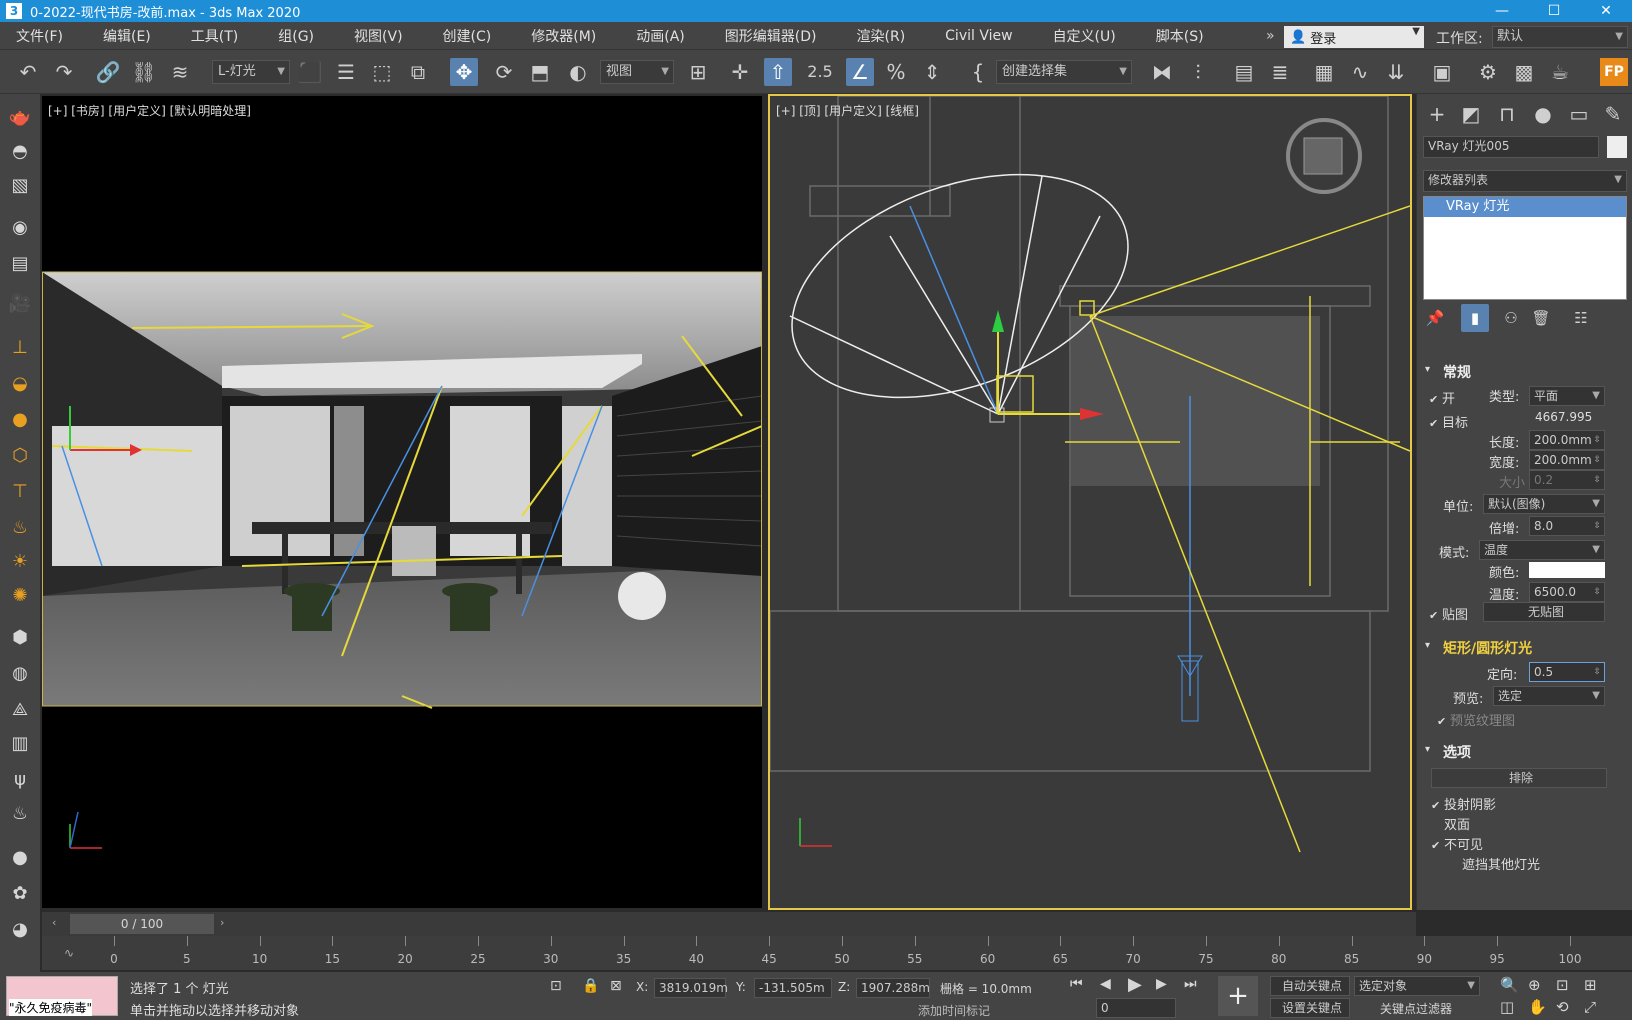 The width and height of the screenshot is (1632, 1020). I want to click on go-to-start-icon: ⏮, so click(1076, 984).